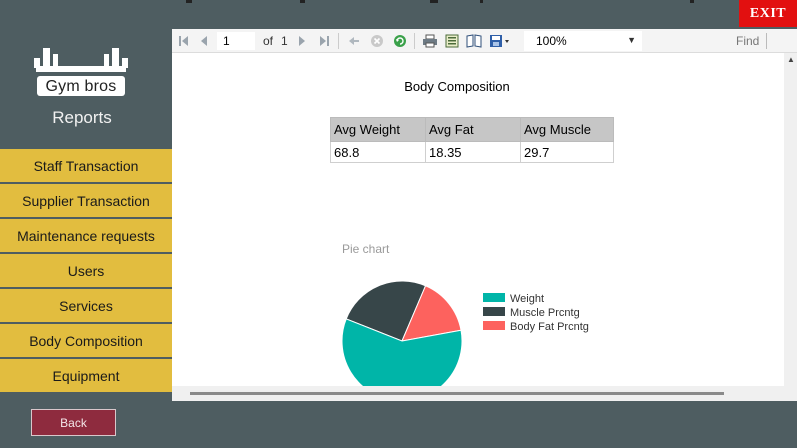 The height and width of the screenshot is (448, 797). Describe the element at coordinates (551, 41) in the screenshot. I see `zoom-value: 100%` at that location.